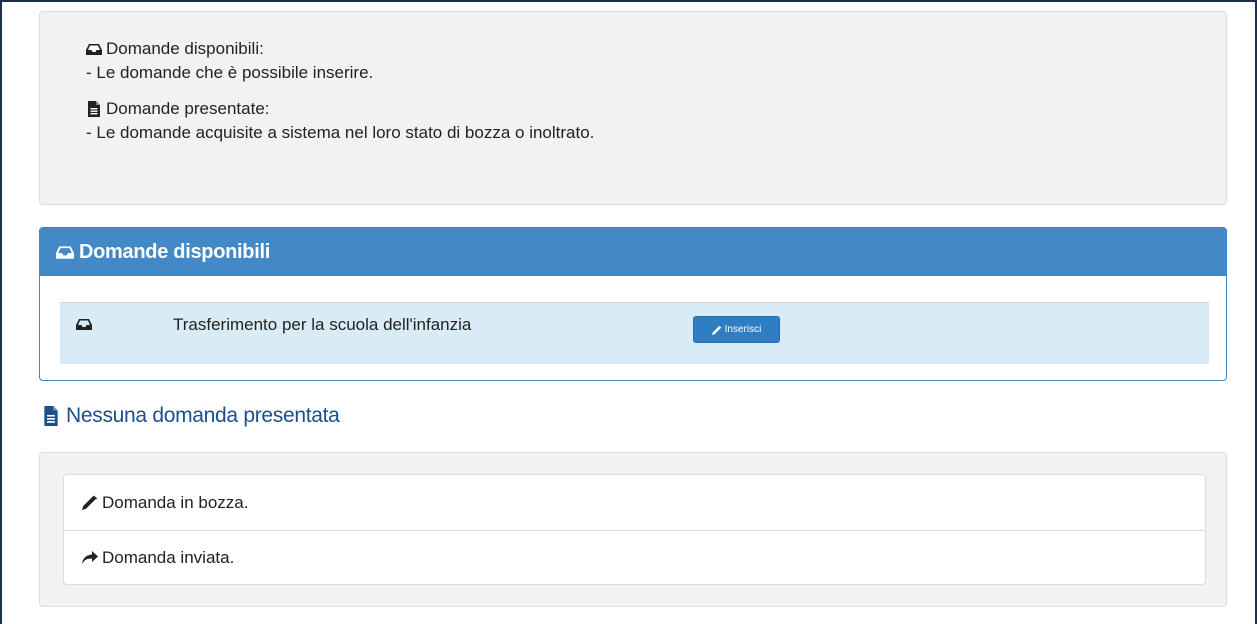  Describe the element at coordinates (90, 557) in the screenshot. I see `share-icon` at that location.